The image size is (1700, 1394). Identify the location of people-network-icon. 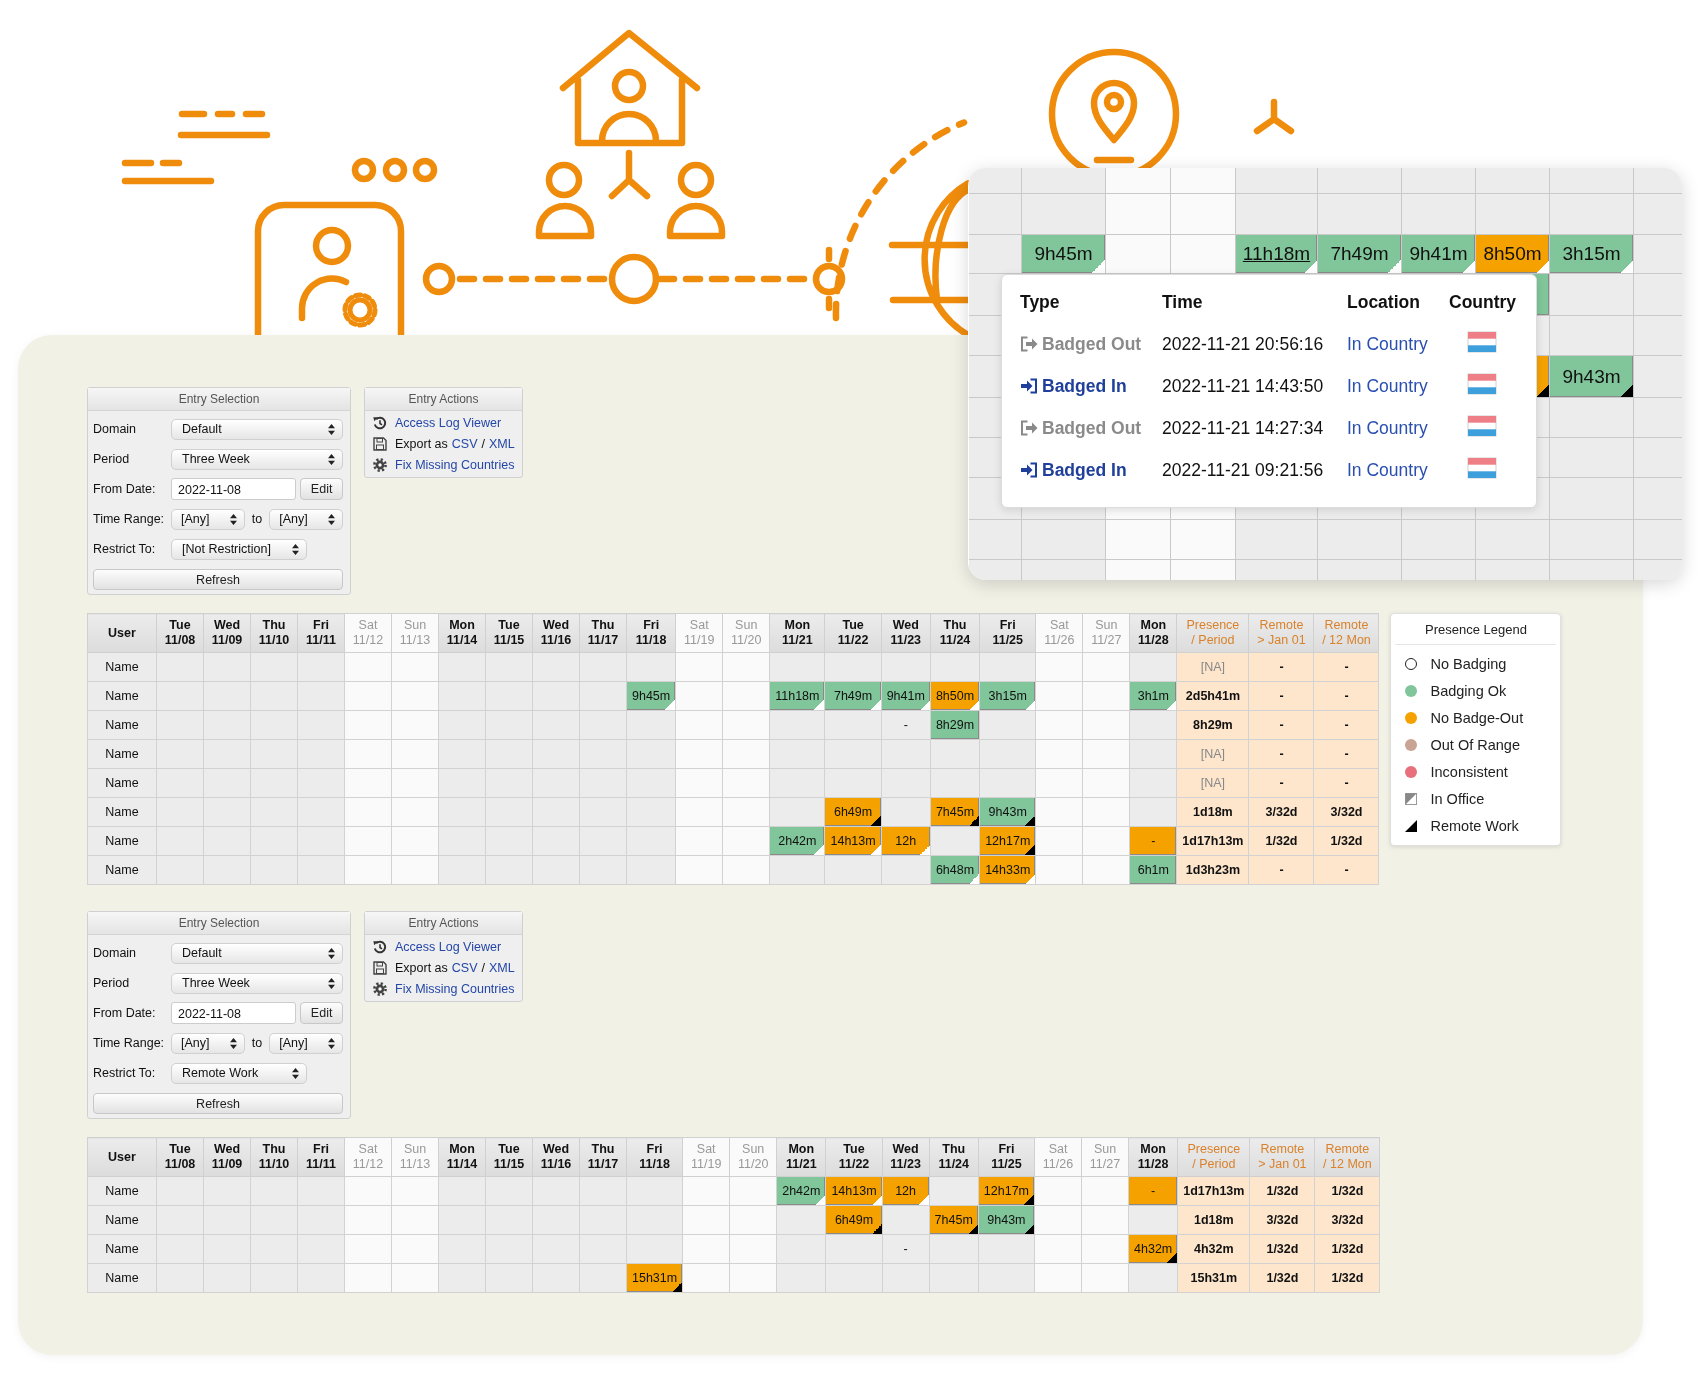
(630, 194).